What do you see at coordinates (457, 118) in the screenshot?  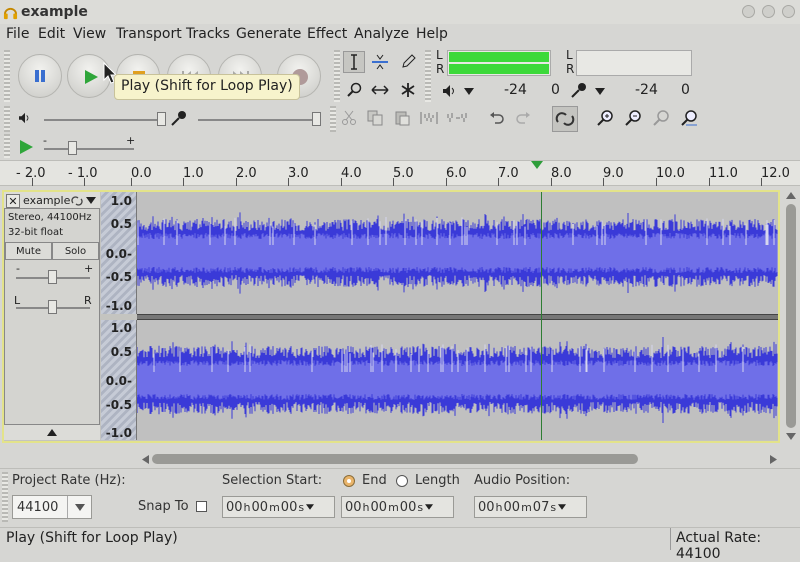 I see `silence-button` at bounding box center [457, 118].